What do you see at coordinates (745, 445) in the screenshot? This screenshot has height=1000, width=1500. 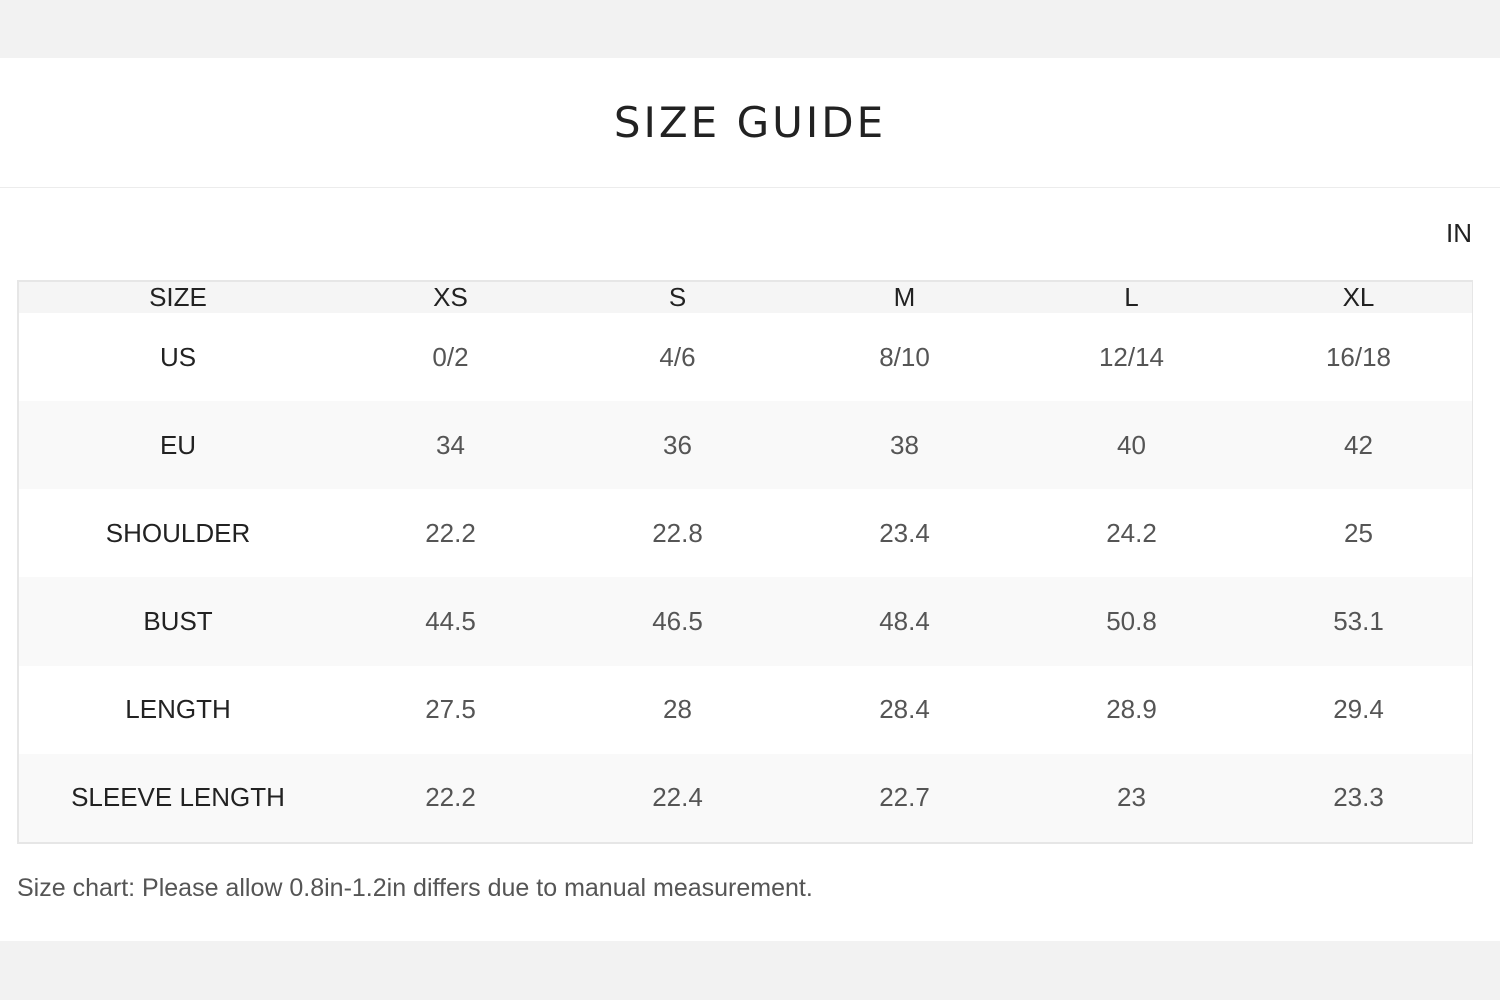 I see `table-row: EU 34 36 38 40 42` at bounding box center [745, 445].